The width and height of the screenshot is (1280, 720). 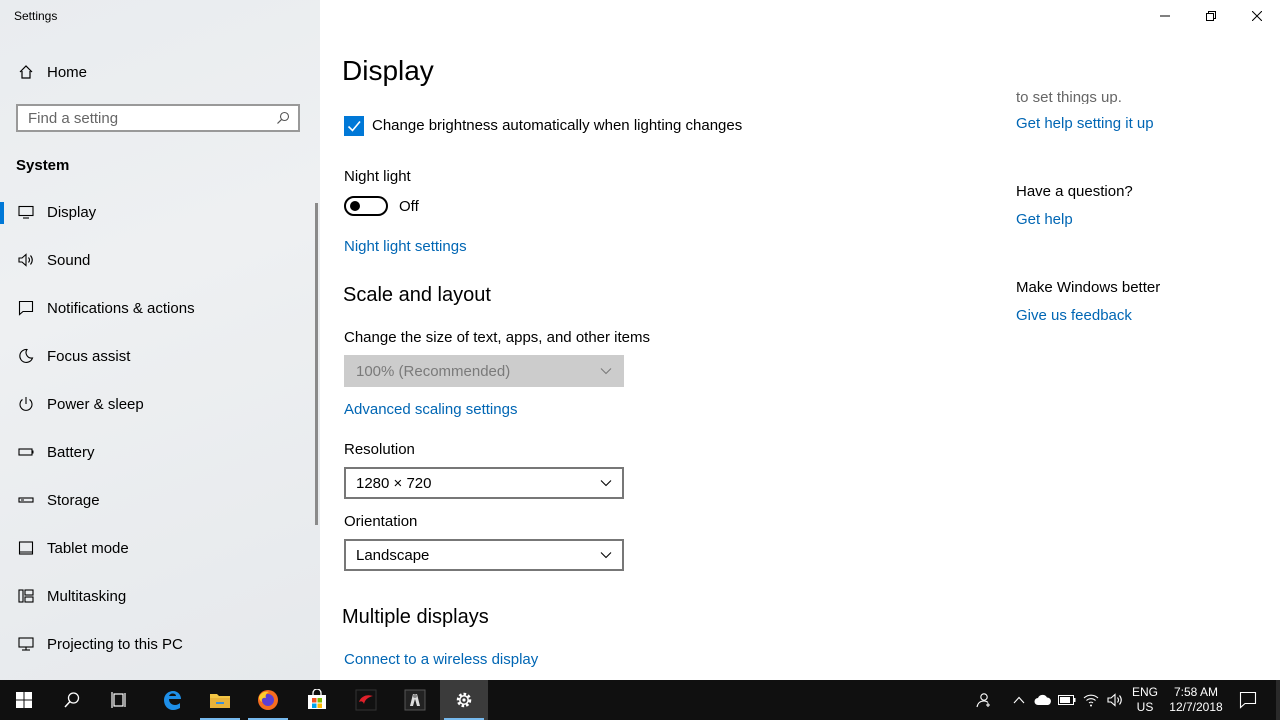 I want to click on restore-button, so click(x=1211, y=16).